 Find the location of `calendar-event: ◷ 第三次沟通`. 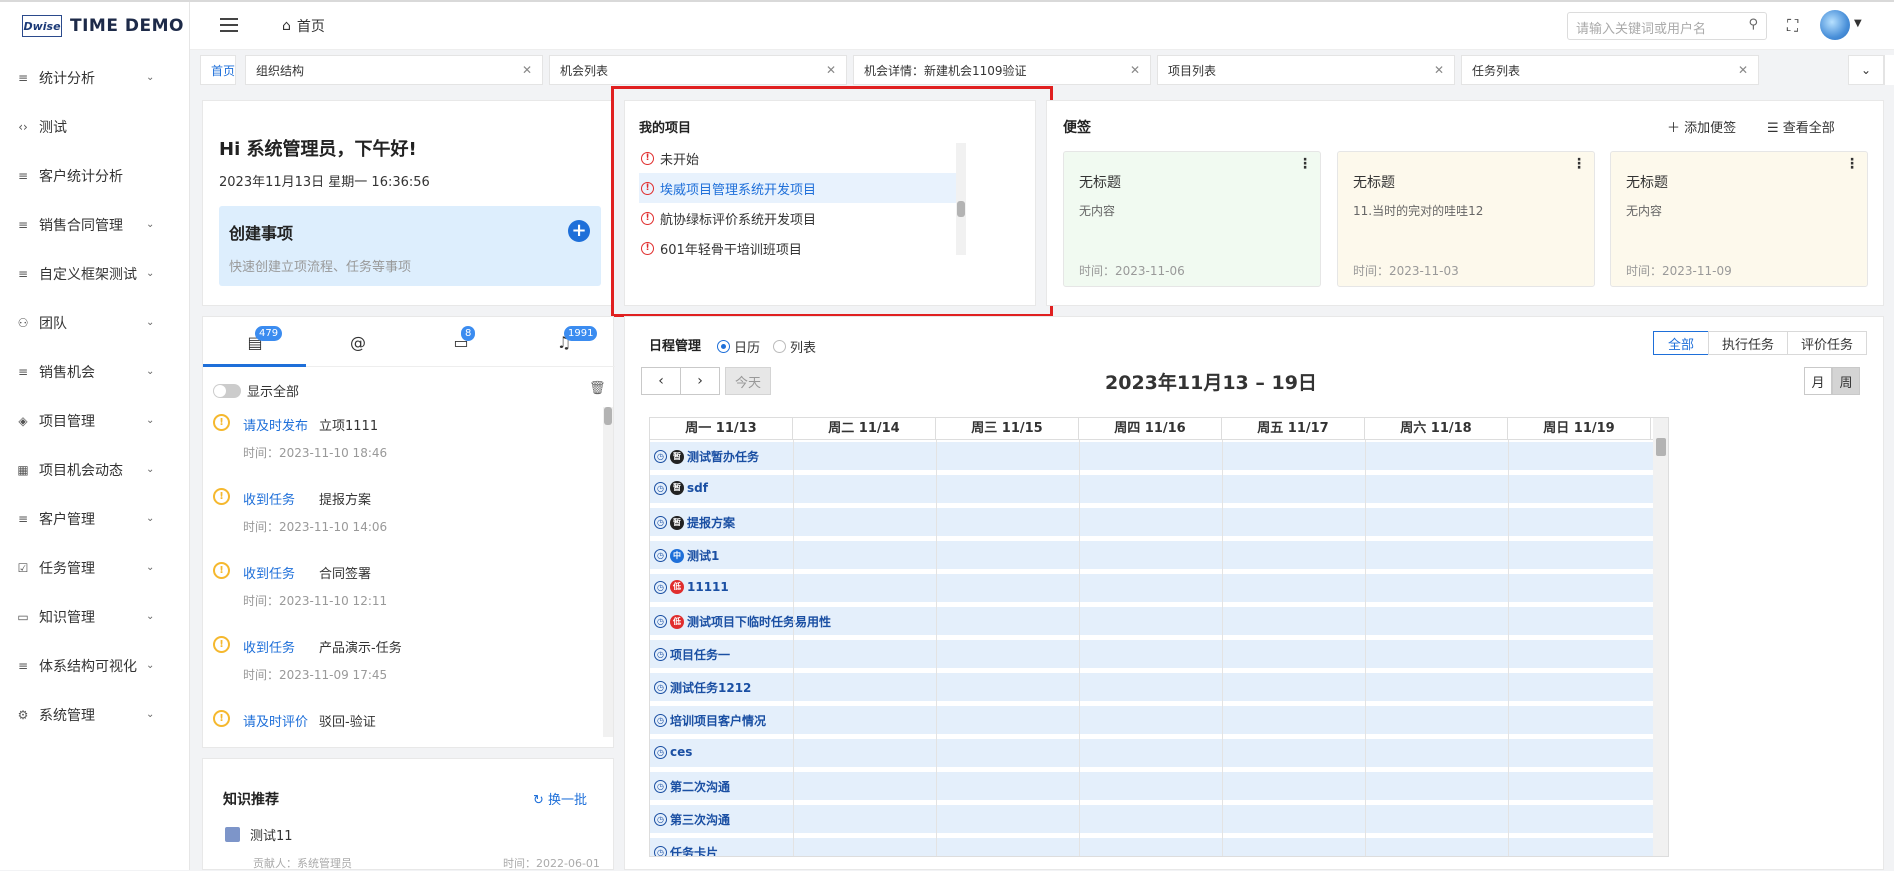

calendar-event: ◷ 第三次沟通 is located at coordinates (1151, 820).